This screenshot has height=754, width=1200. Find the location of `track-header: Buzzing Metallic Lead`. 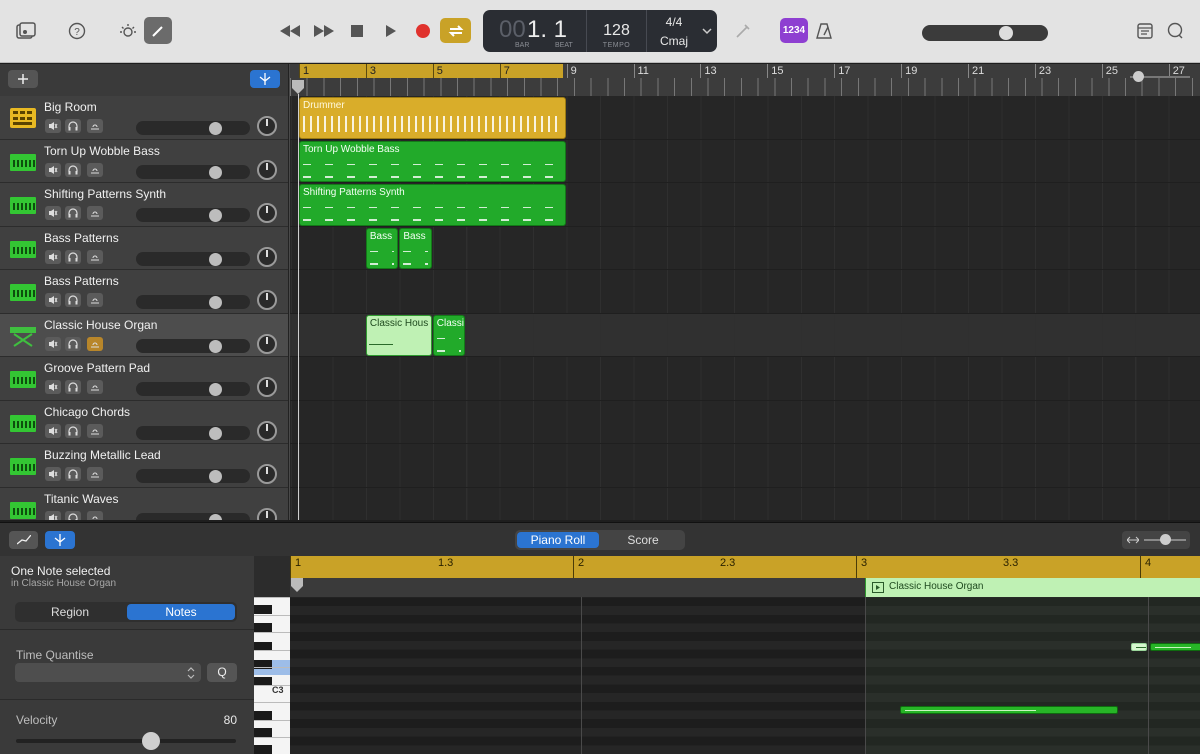

track-header: Buzzing Metallic Lead is located at coordinates (144, 466).